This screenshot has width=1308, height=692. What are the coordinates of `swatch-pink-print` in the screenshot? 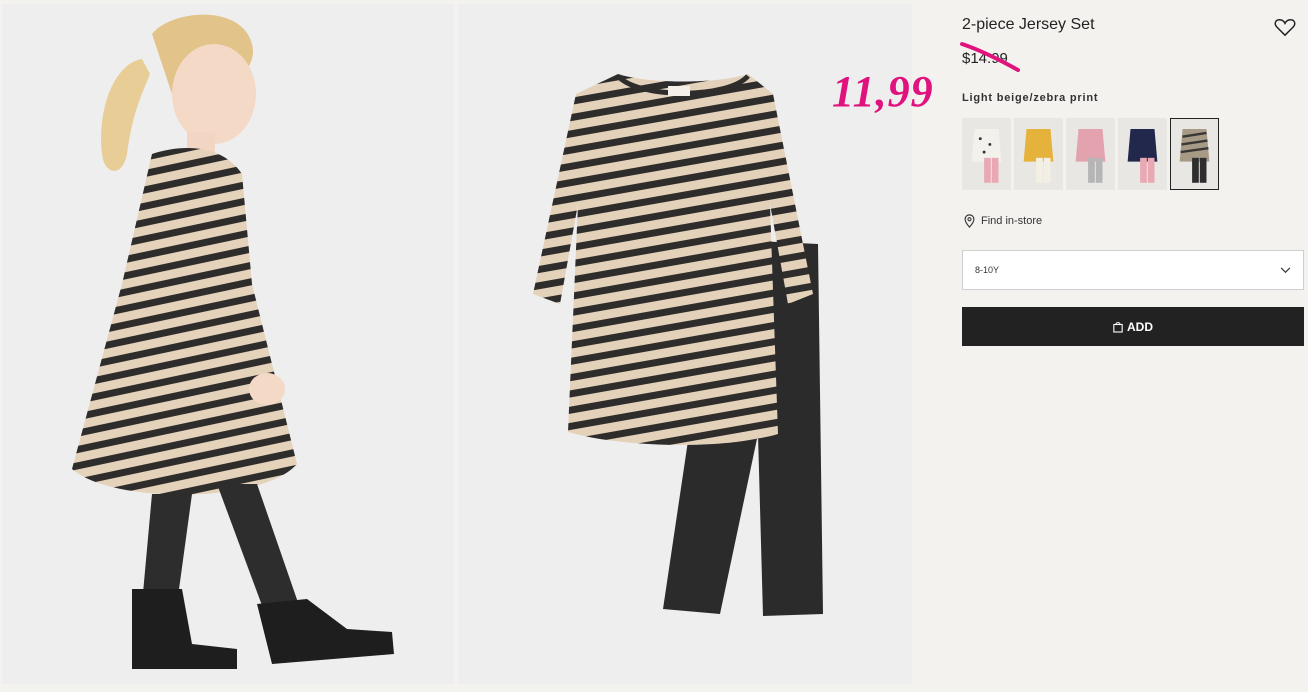 It's located at (1090, 154).